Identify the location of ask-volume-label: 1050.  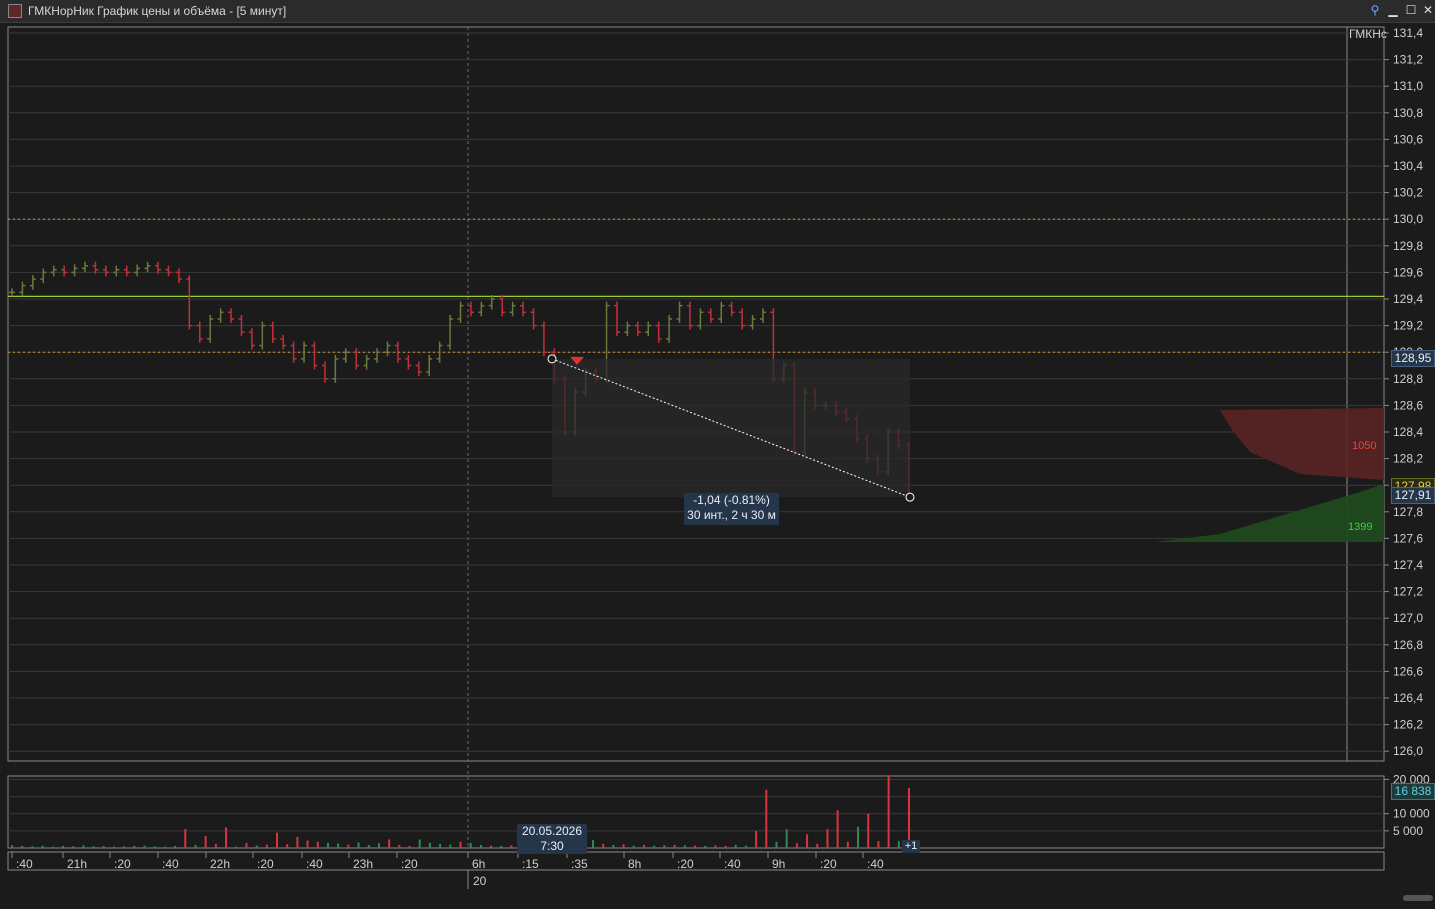
(1364, 446).